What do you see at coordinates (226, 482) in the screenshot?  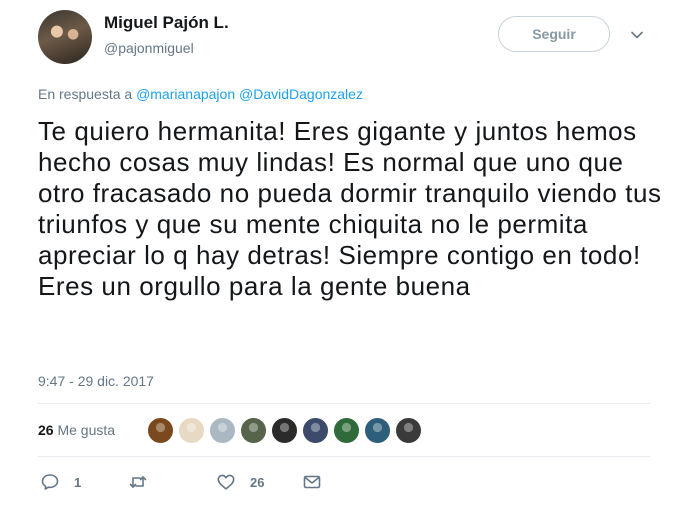 I see `heart-icon` at bounding box center [226, 482].